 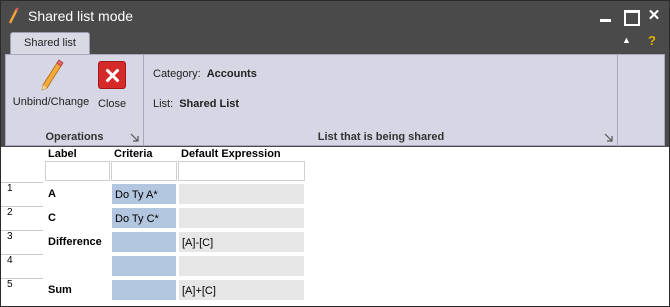 I want to click on collapse-ribbon-icon: ▲, so click(x=626, y=40).